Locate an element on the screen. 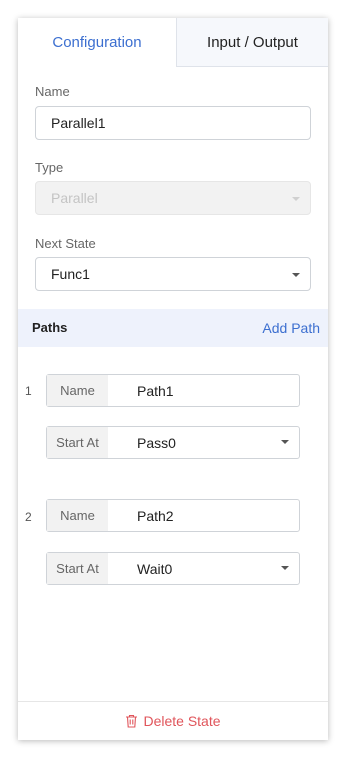  path-name-input: Name Path1 is located at coordinates (173, 390).